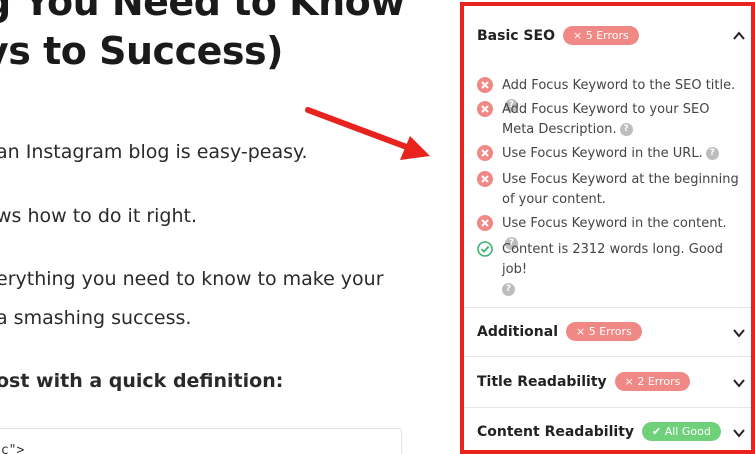  Describe the element at coordinates (141, 51) in the screenshot. I see `article-headline-line2: ys to Success)` at that location.